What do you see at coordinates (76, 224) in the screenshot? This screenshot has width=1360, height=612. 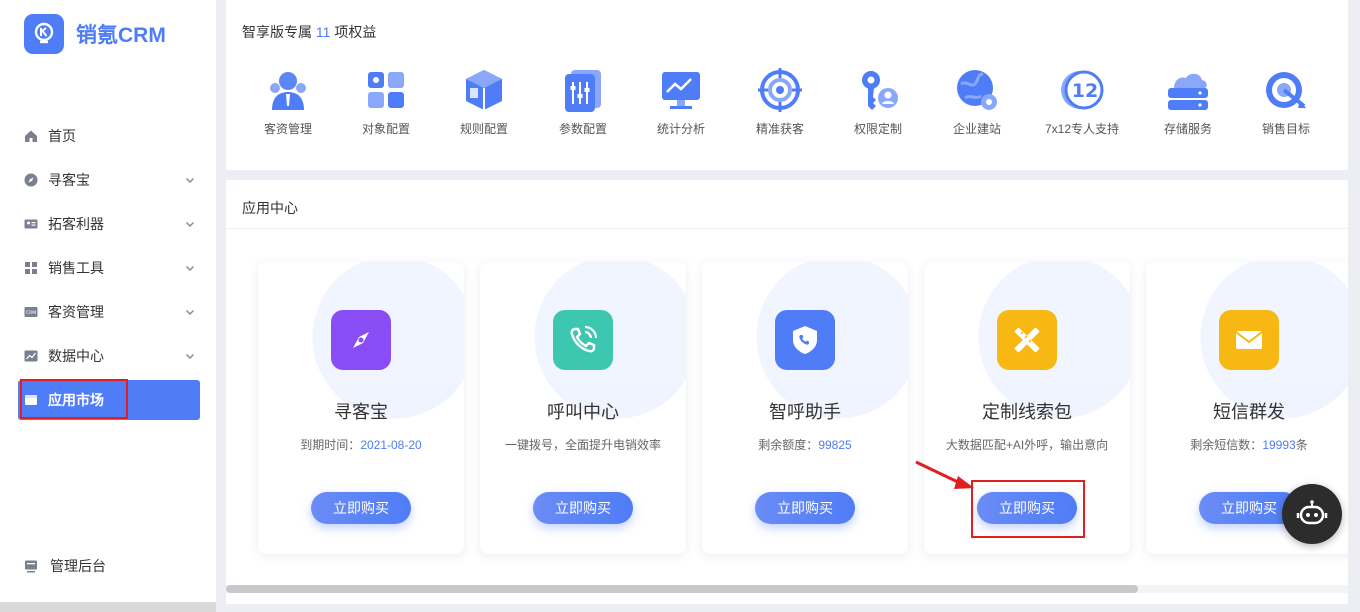 I see `sidebar-item-label: 拓客利器` at bounding box center [76, 224].